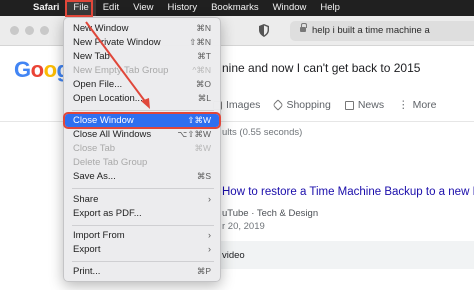 The width and height of the screenshot is (474, 290). Describe the element at coordinates (321, 68) in the screenshot. I see `search-query-text: nine and now I can't get back to 2015` at that location.